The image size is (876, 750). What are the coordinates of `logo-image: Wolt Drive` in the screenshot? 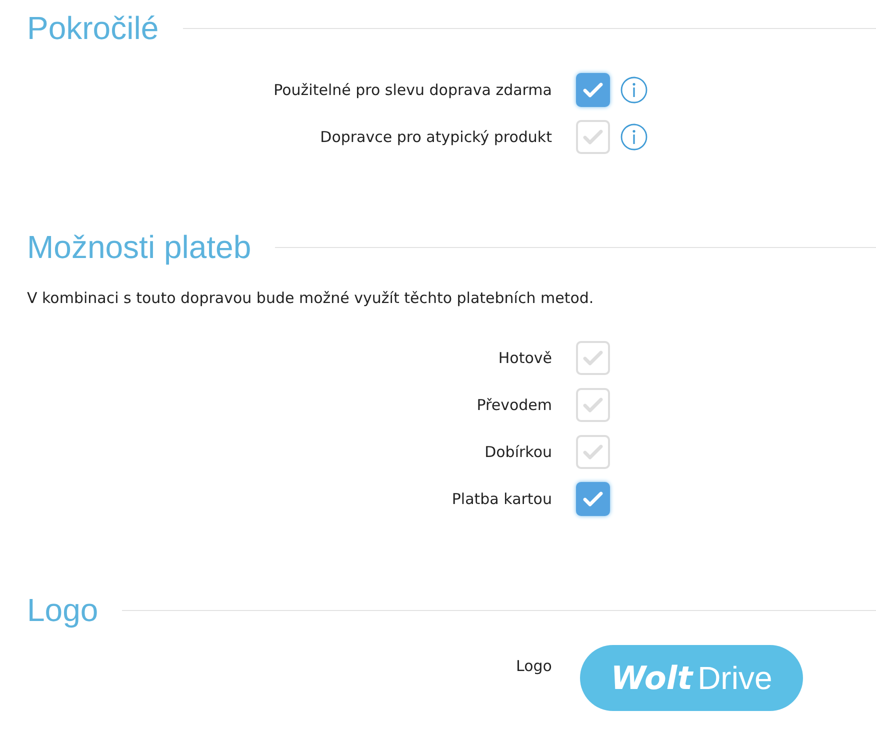 It's located at (691, 678).